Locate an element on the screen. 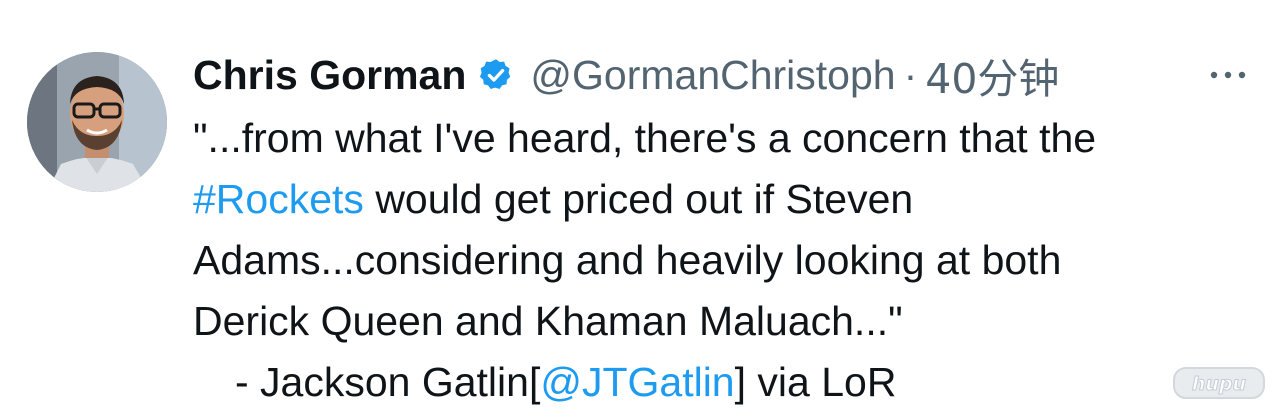  tweet-text-segment: would get priced out if Steven is located at coordinates (638, 199).